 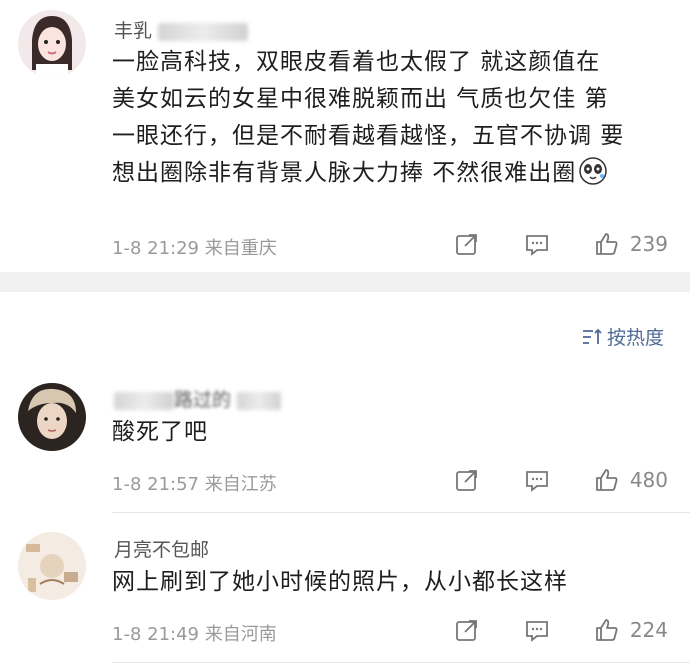 What do you see at coordinates (161, 548) in the screenshot?
I see `username: 月亮不包邮` at bounding box center [161, 548].